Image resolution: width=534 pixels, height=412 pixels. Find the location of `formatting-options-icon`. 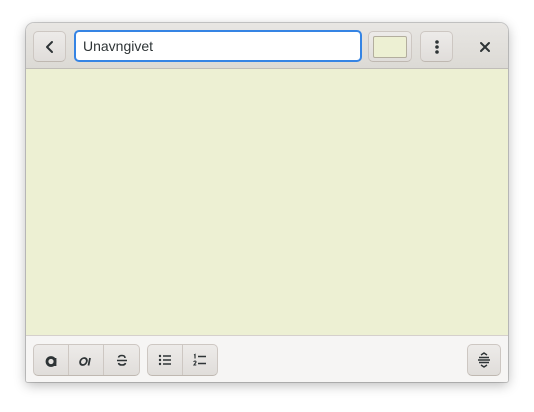

formatting-options-icon is located at coordinates (484, 360).